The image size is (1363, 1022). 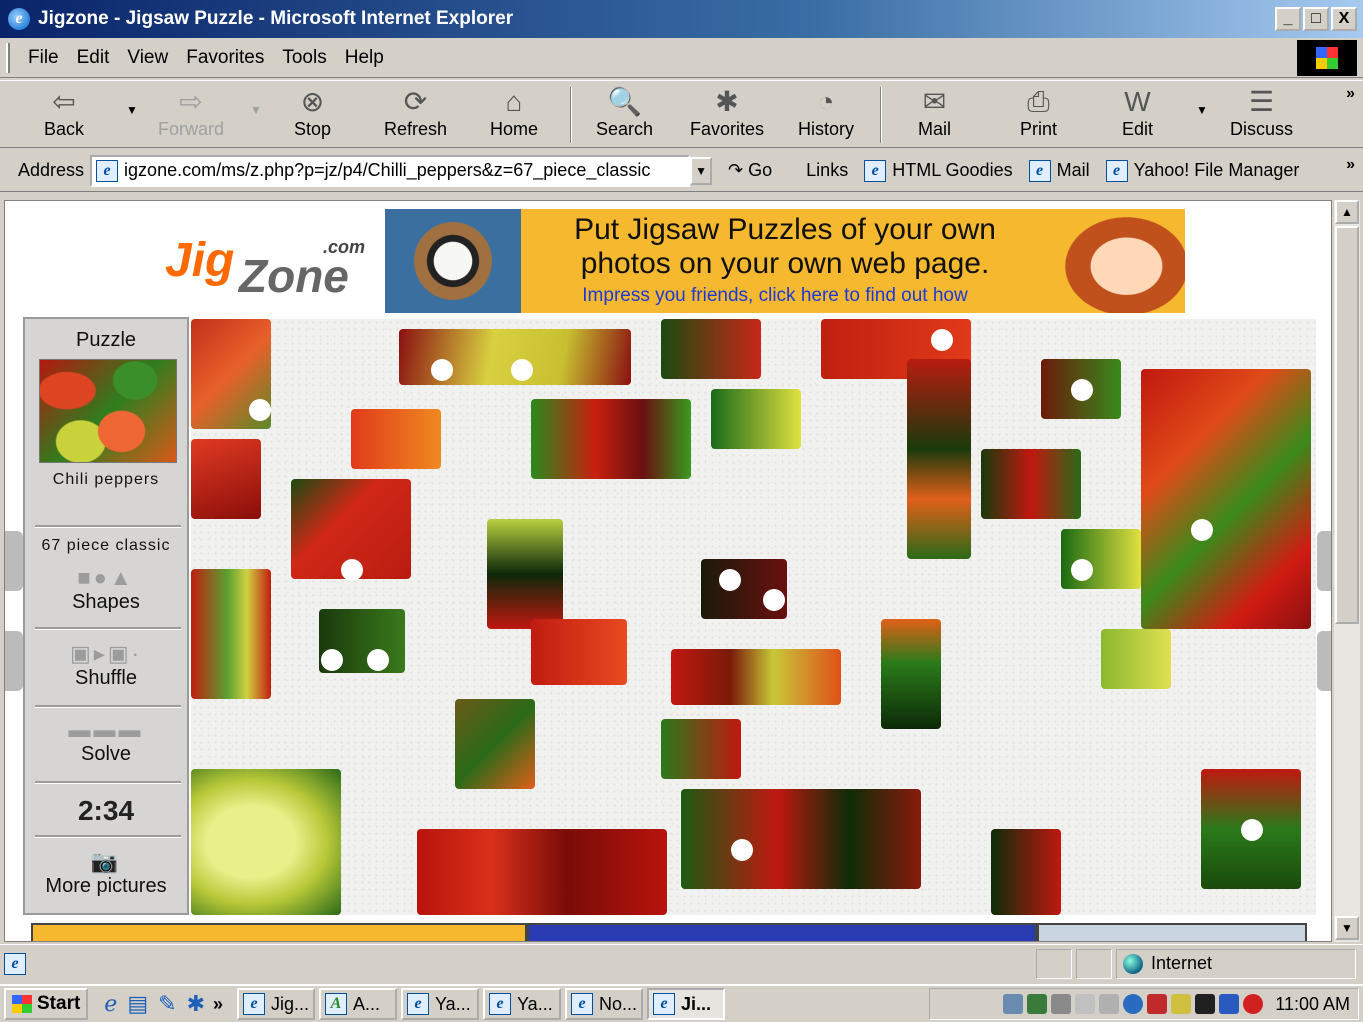 I want to click on menu-help: Help, so click(x=364, y=58).